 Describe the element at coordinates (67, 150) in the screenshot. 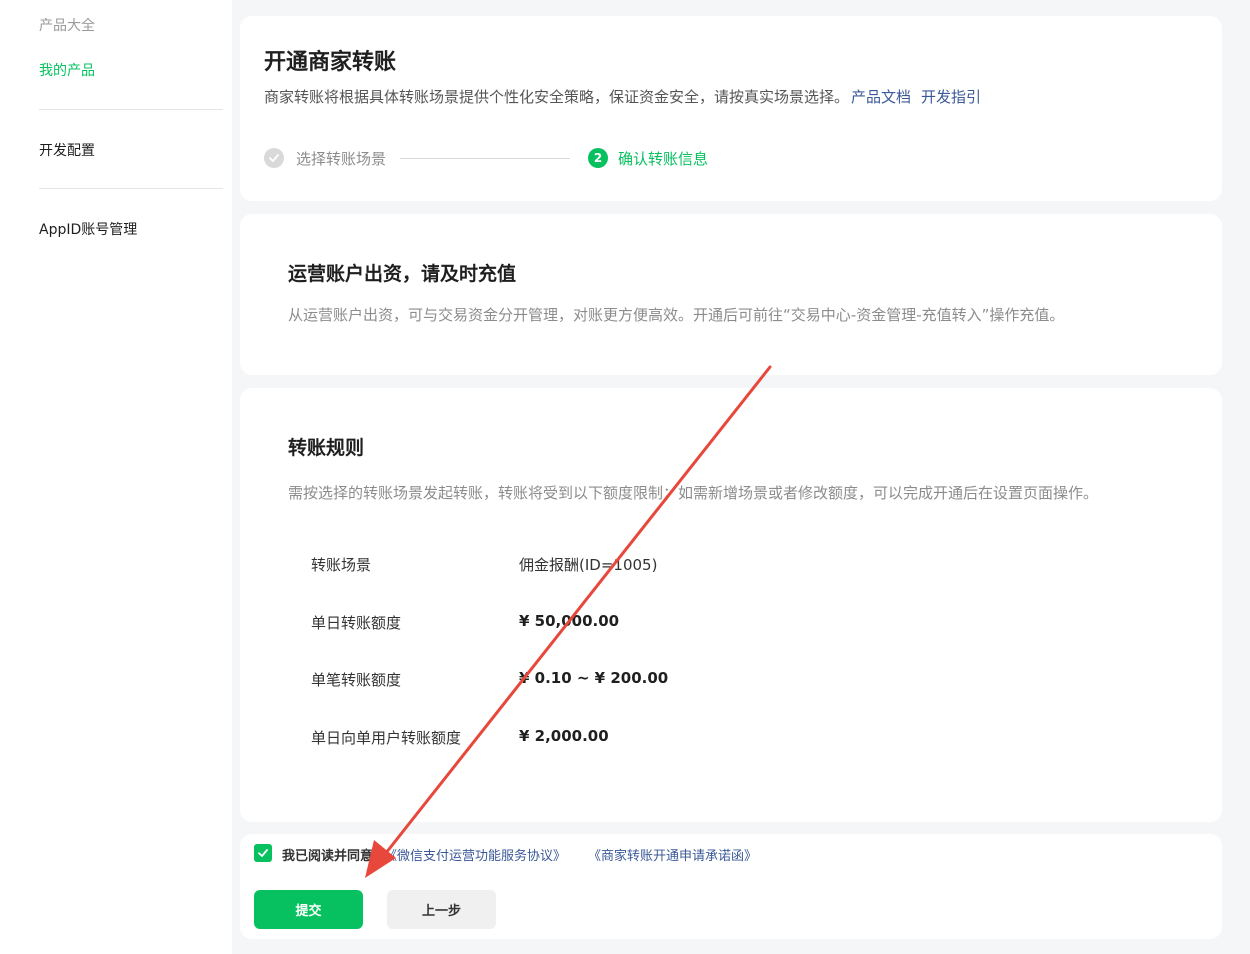

I see `sidebar-item-dev-config: 开发配置` at that location.